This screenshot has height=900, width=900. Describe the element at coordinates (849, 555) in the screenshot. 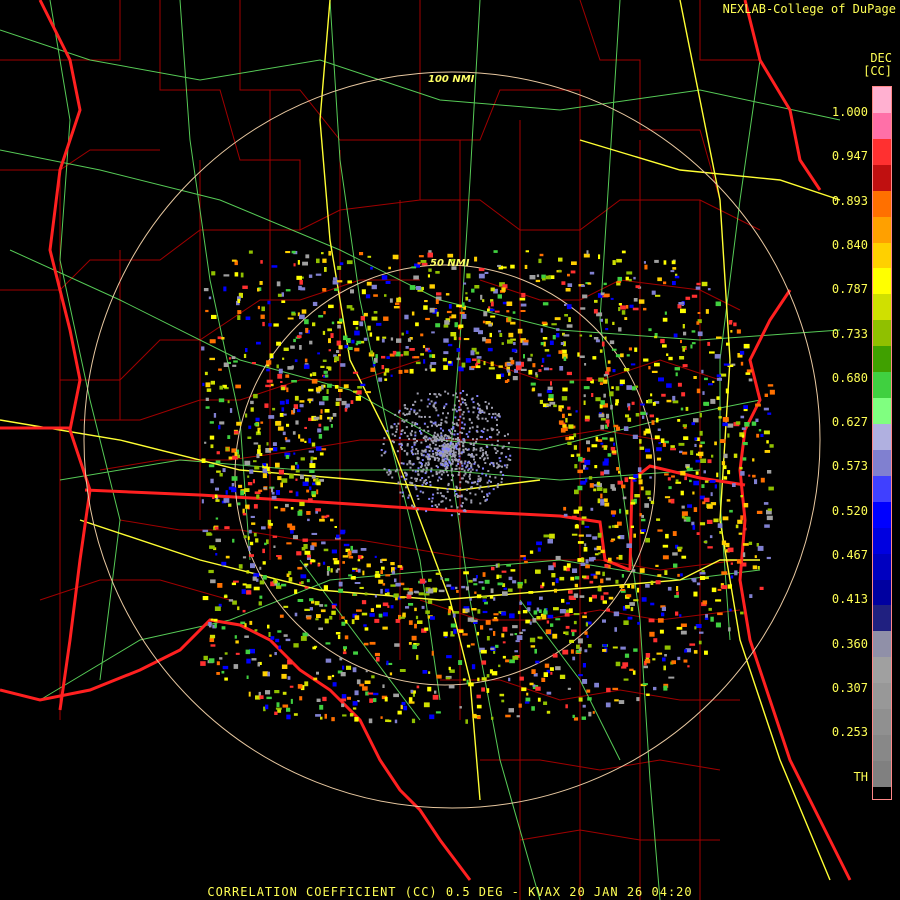

I see `legend-tick: 0.467` at that location.